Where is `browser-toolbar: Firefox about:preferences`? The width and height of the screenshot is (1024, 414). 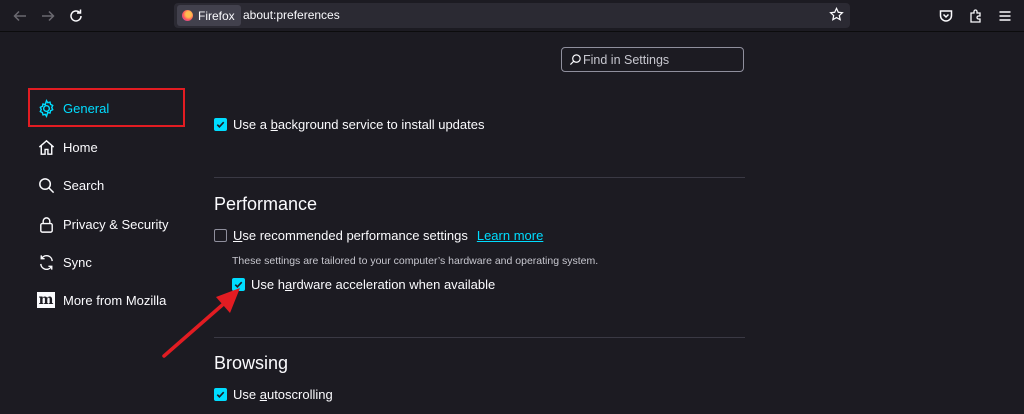
browser-toolbar: Firefox about:preferences is located at coordinates (512, 16).